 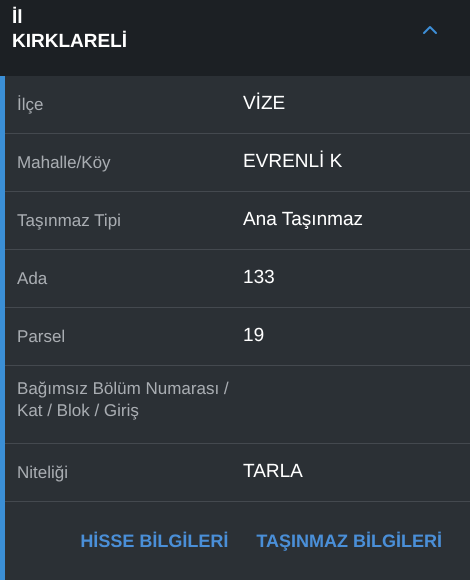 I want to click on field-label: Parsel, so click(x=41, y=337).